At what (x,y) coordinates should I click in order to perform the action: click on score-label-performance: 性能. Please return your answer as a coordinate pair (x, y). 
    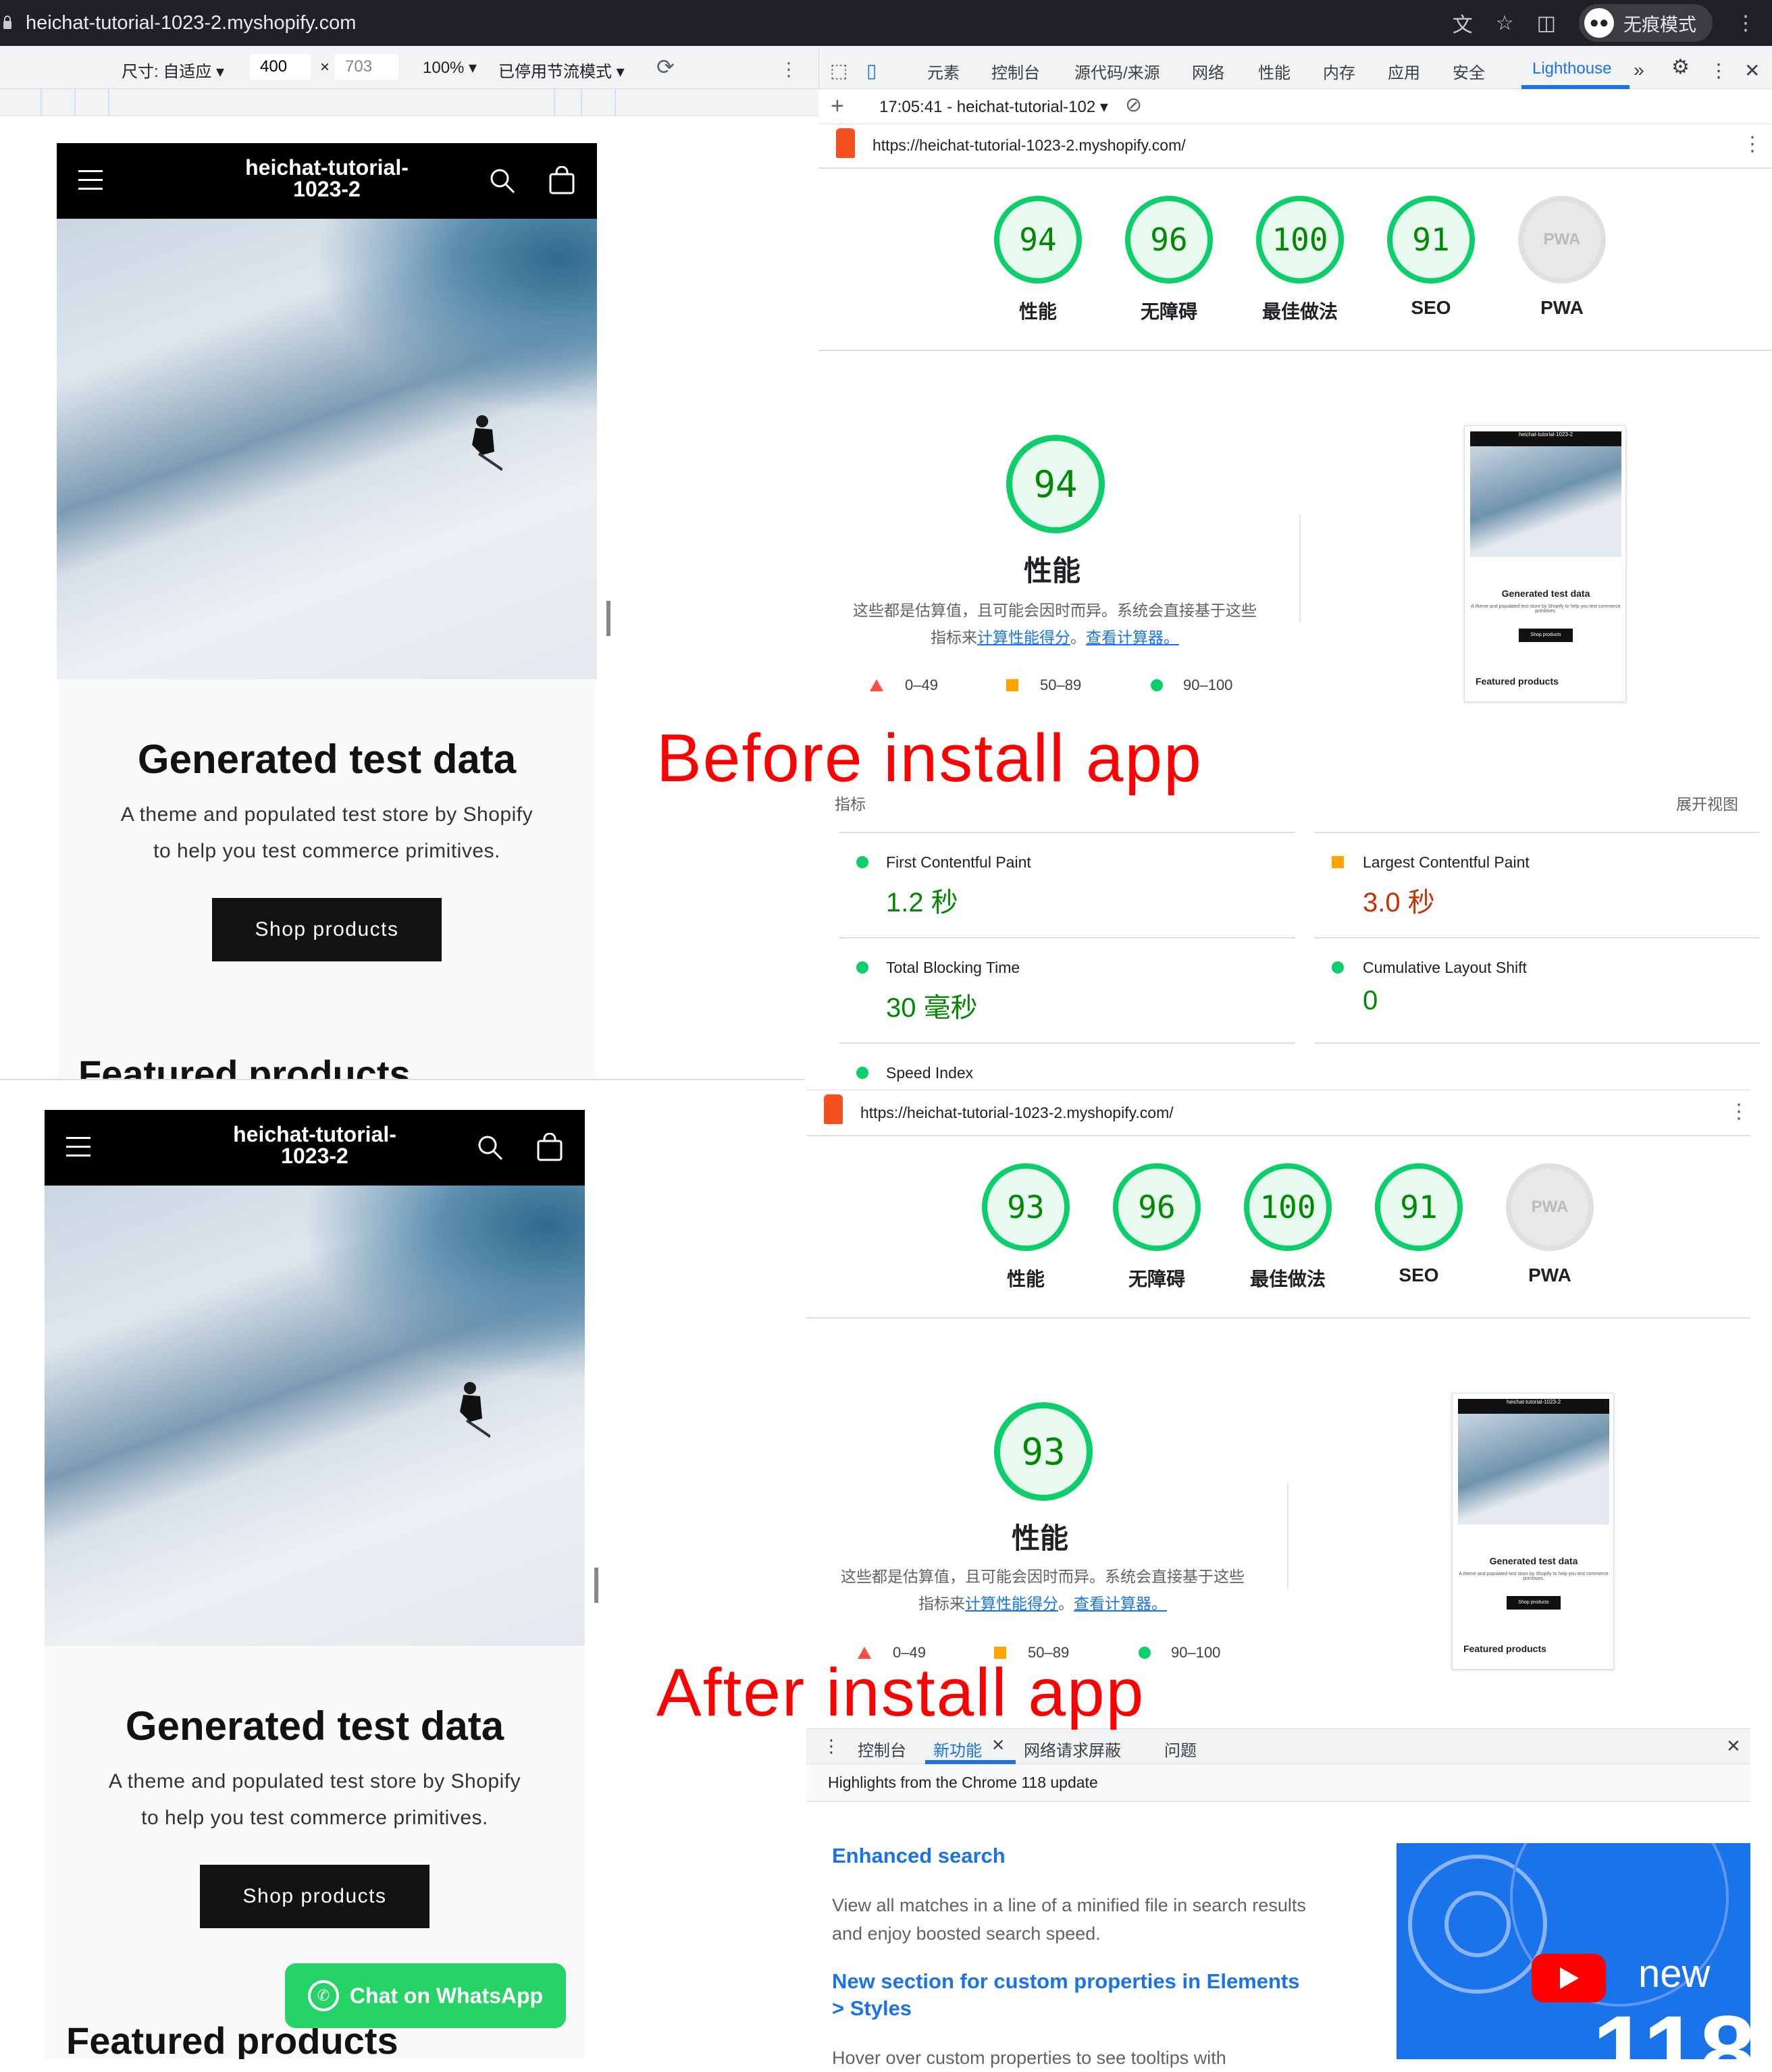
    Looking at the image, I should click on (1037, 311).